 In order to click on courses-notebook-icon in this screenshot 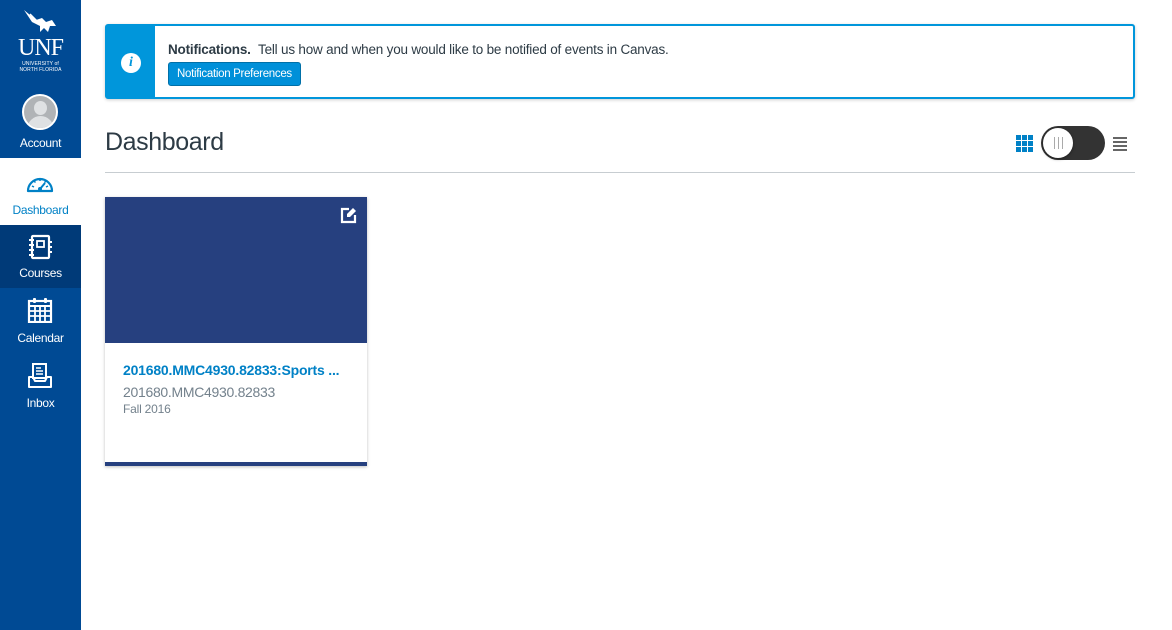, I will do `click(40, 247)`.